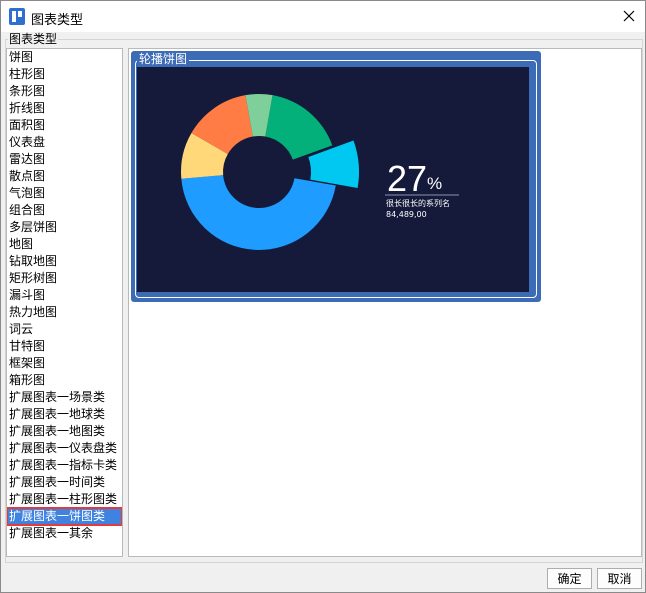 The width and height of the screenshot is (646, 593). Describe the element at coordinates (418, 203) in the screenshot. I see `series-name: 很长很长的系列名` at that location.